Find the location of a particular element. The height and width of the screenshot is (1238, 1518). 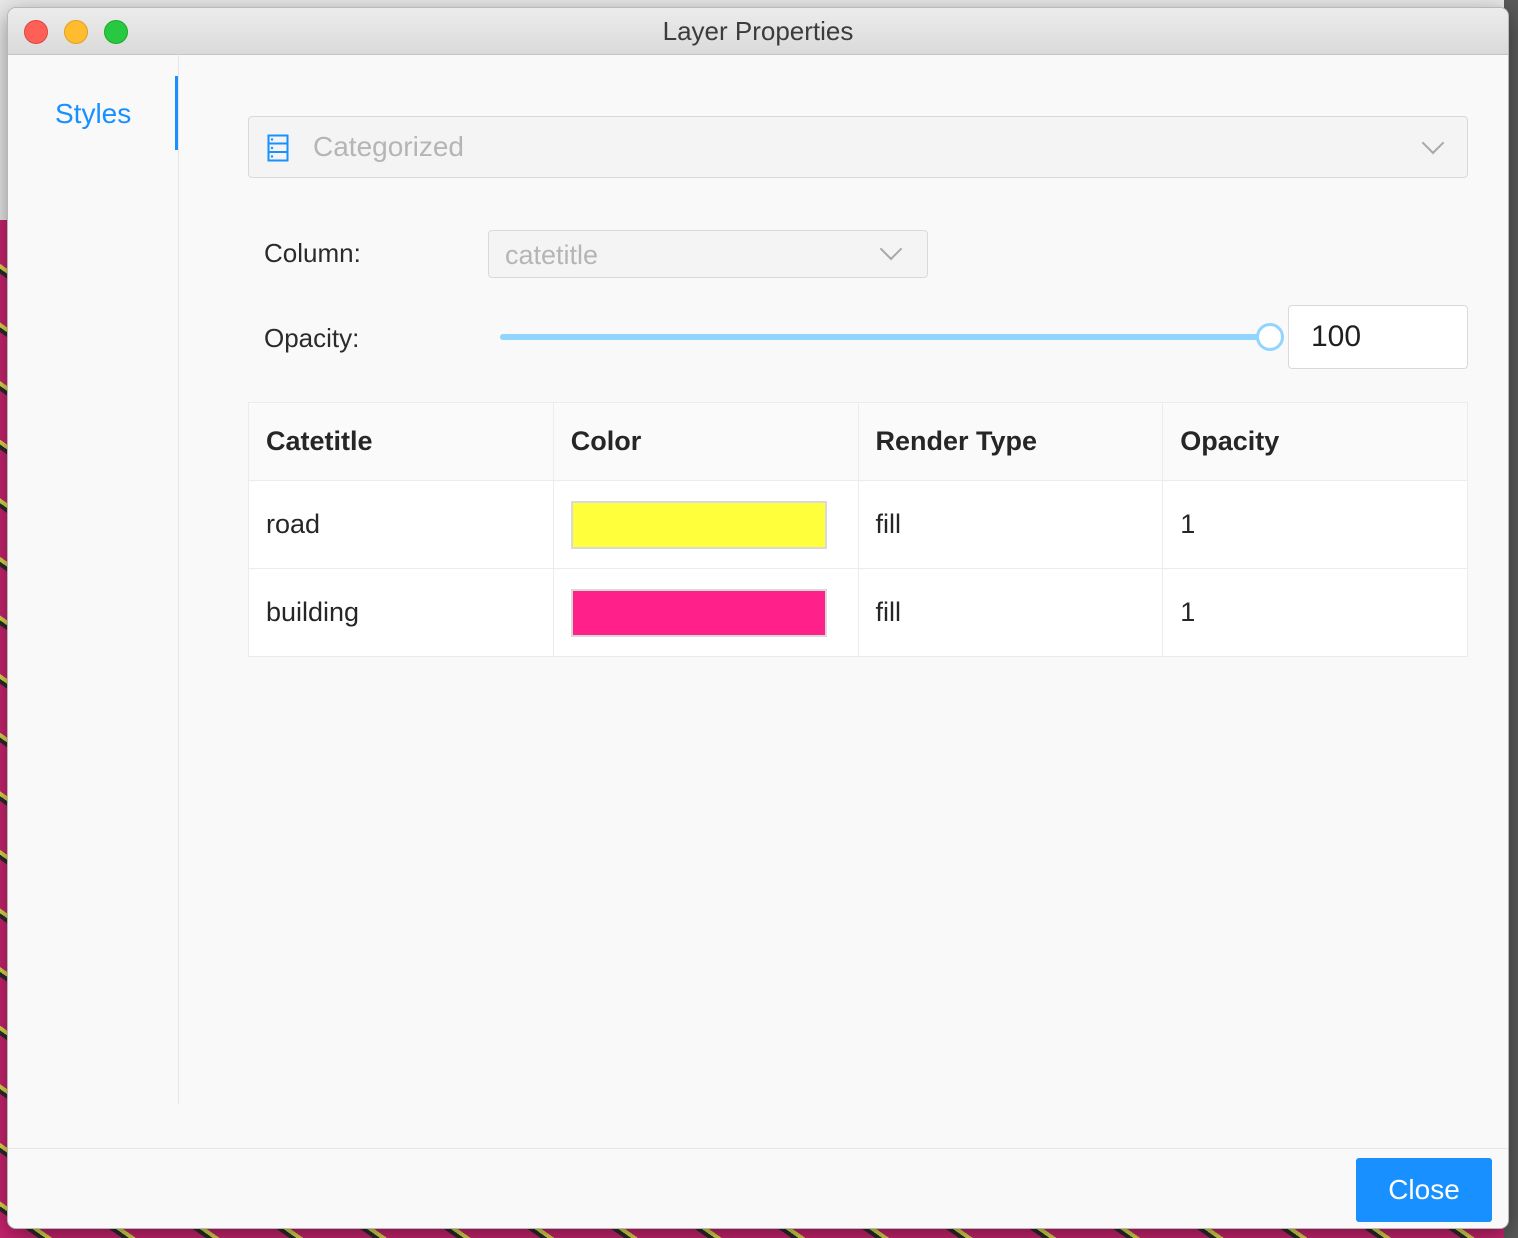

sidebar-item-styles: Styles is located at coordinates (93, 113).